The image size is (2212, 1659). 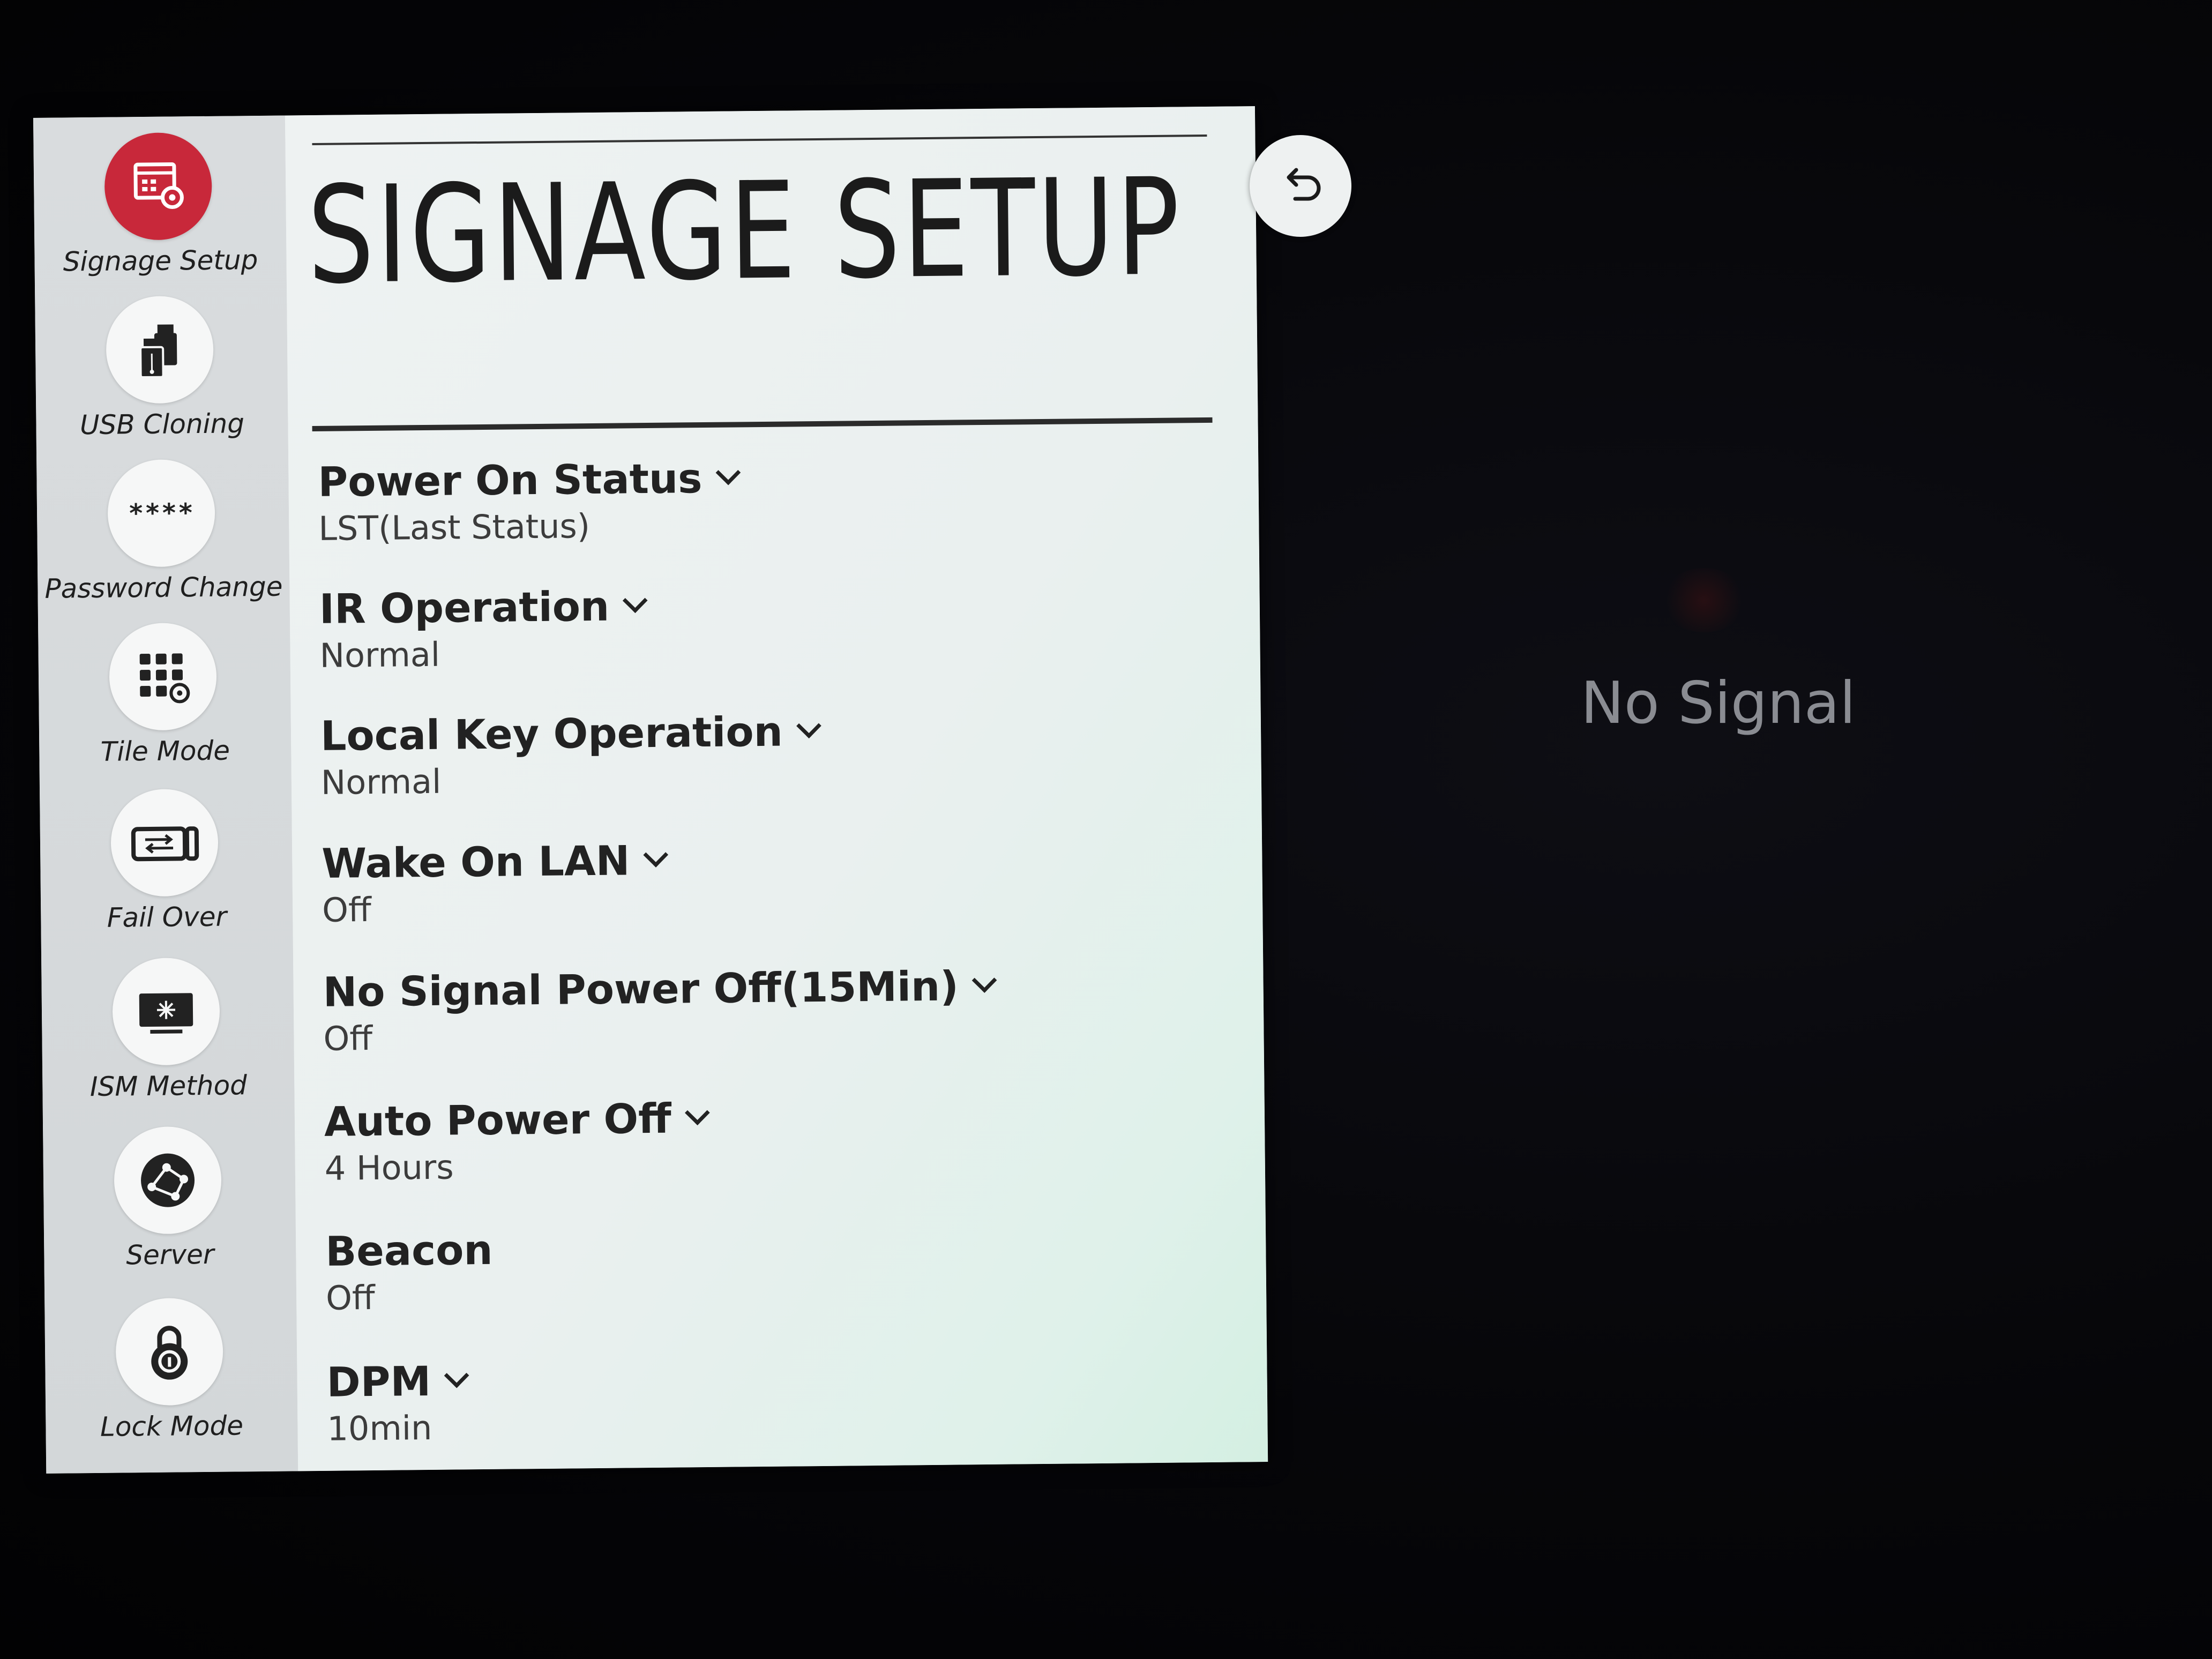 I want to click on setting-local-key-operation: Local Key Operation Normal, so click(x=763, y=764).